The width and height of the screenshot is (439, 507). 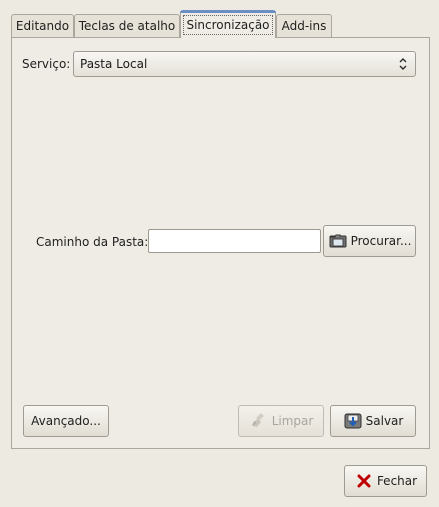 I want to click on tab-sincronizacao: Sincronização, so click(x=228, y=24).